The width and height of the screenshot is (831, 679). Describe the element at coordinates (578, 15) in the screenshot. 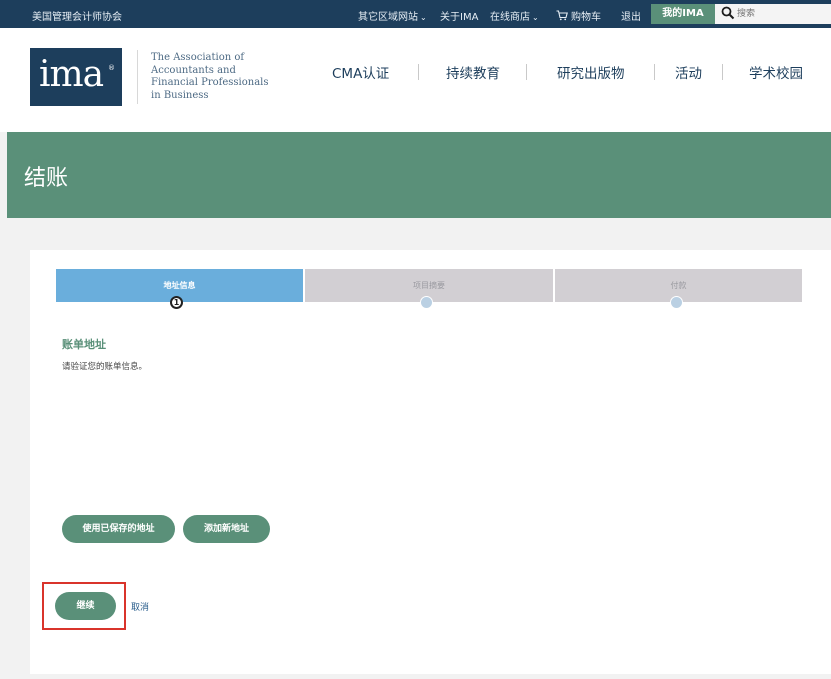

I see `cart-link: 购物车` at that location.